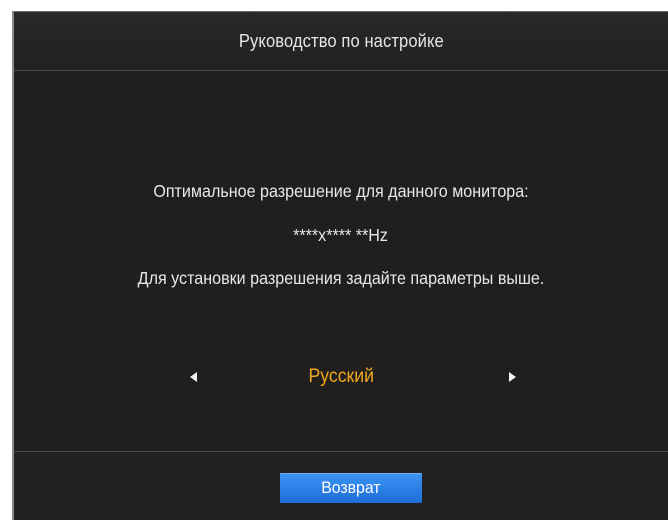 The image size is (668, 520). I want to click on language-selector: Русский, so click(341, 378).